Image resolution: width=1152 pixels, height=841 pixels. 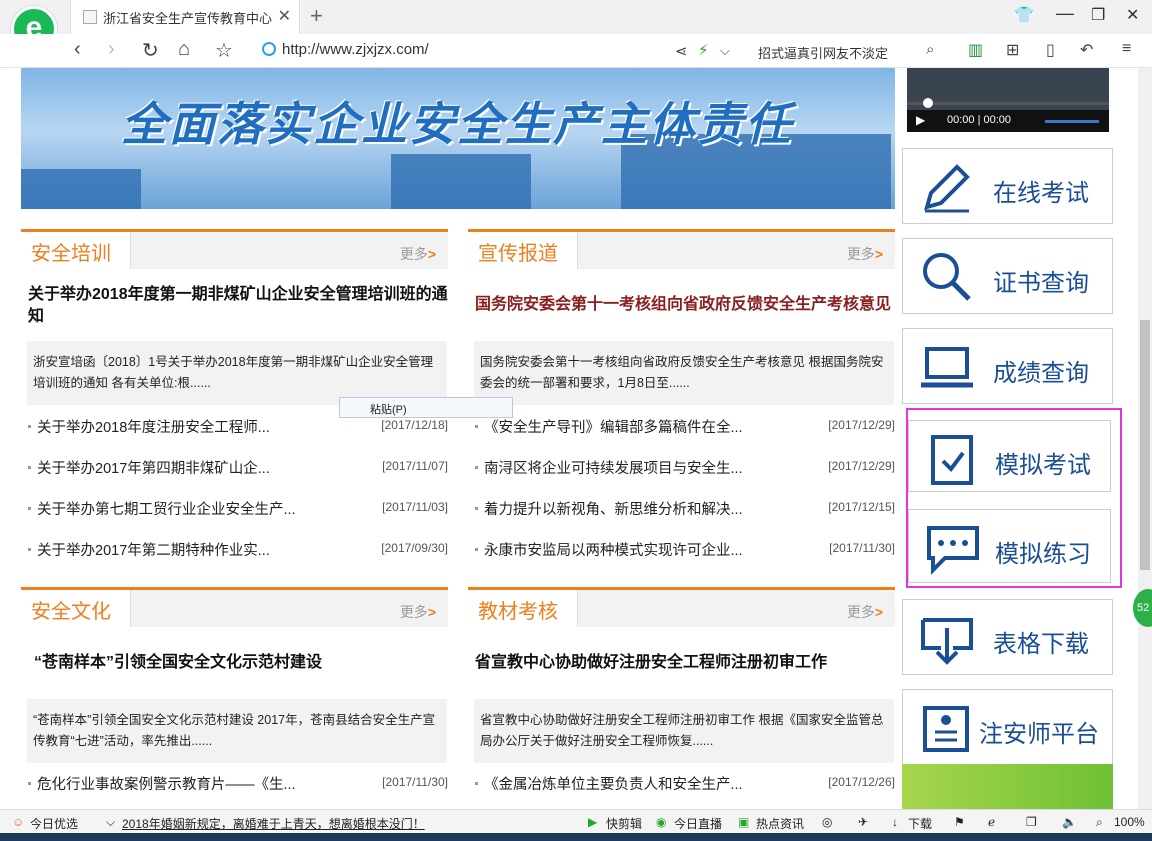 What do you see at coordinates (975, 50) in the screenshot?
I see `reader-icon: ▥` at bounding box center [975, 50].